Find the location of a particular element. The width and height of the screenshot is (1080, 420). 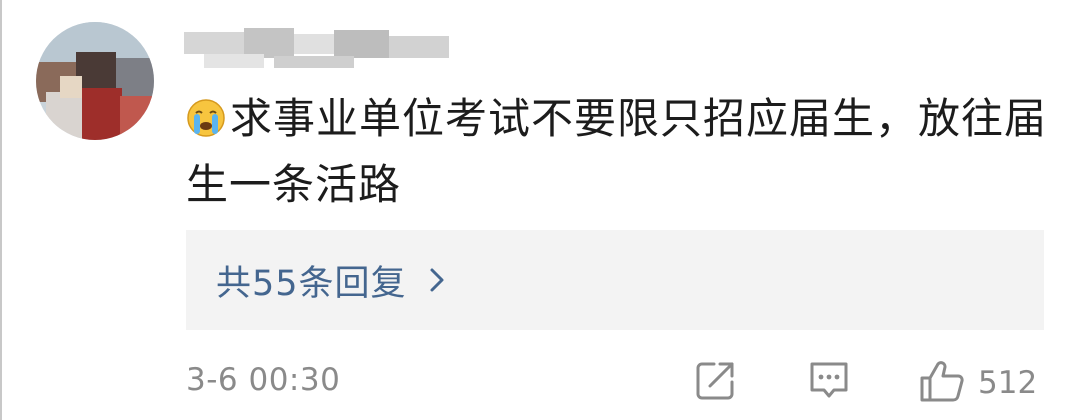

comment-button is located at coordinates (829, 383).